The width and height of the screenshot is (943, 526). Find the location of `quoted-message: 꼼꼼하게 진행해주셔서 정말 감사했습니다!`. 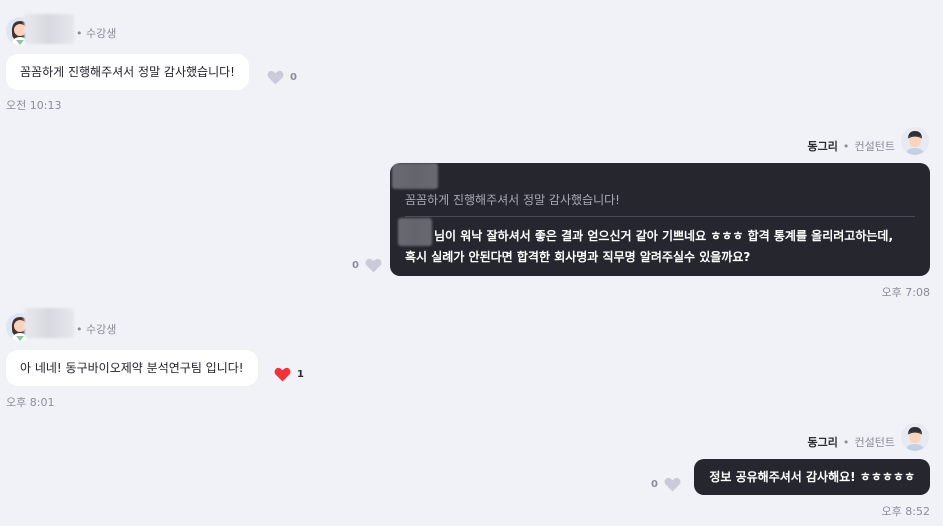

quoted-message: 꼼꼼하게 진행해주셔서 정말 감사했습니다! is located at coordinates (512, 200).